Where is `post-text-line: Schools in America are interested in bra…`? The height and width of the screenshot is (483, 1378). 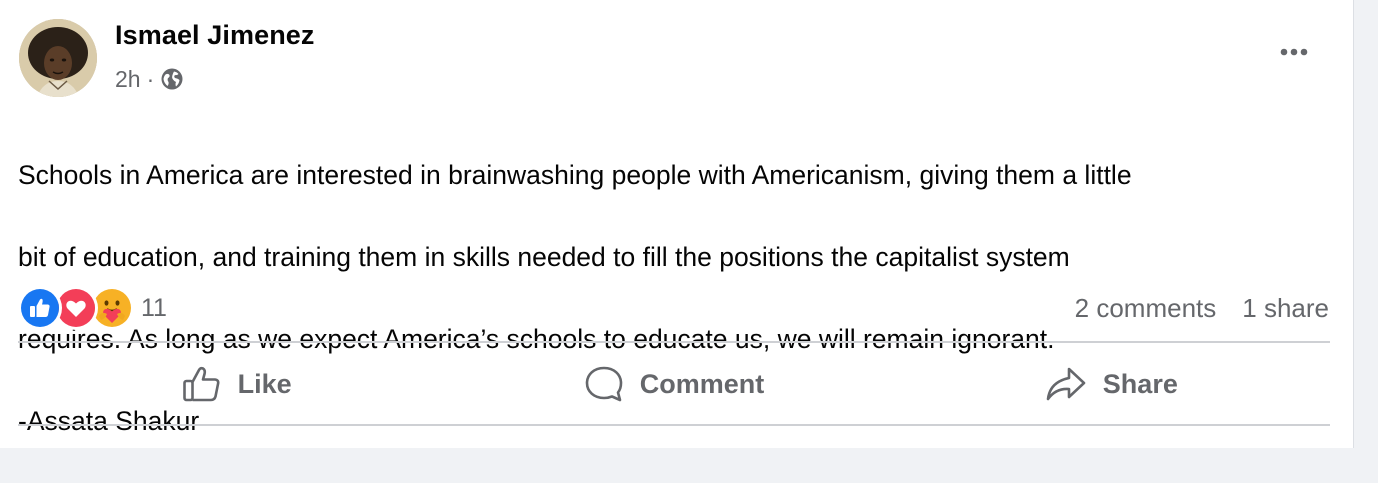 post-text-line: Schools in America are interested in bra… is located at coordinates (575, 175).